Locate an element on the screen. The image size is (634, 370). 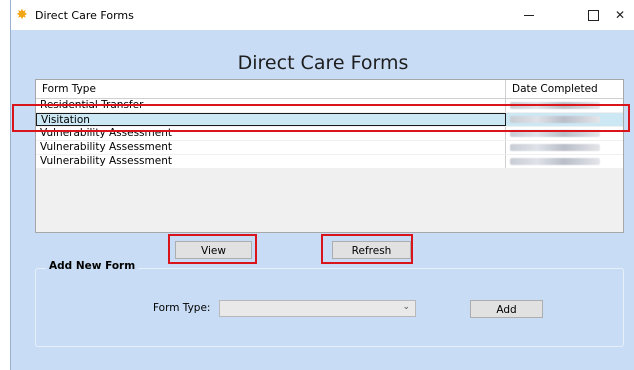
highlight-view-button is located at coordinates (212, 249).